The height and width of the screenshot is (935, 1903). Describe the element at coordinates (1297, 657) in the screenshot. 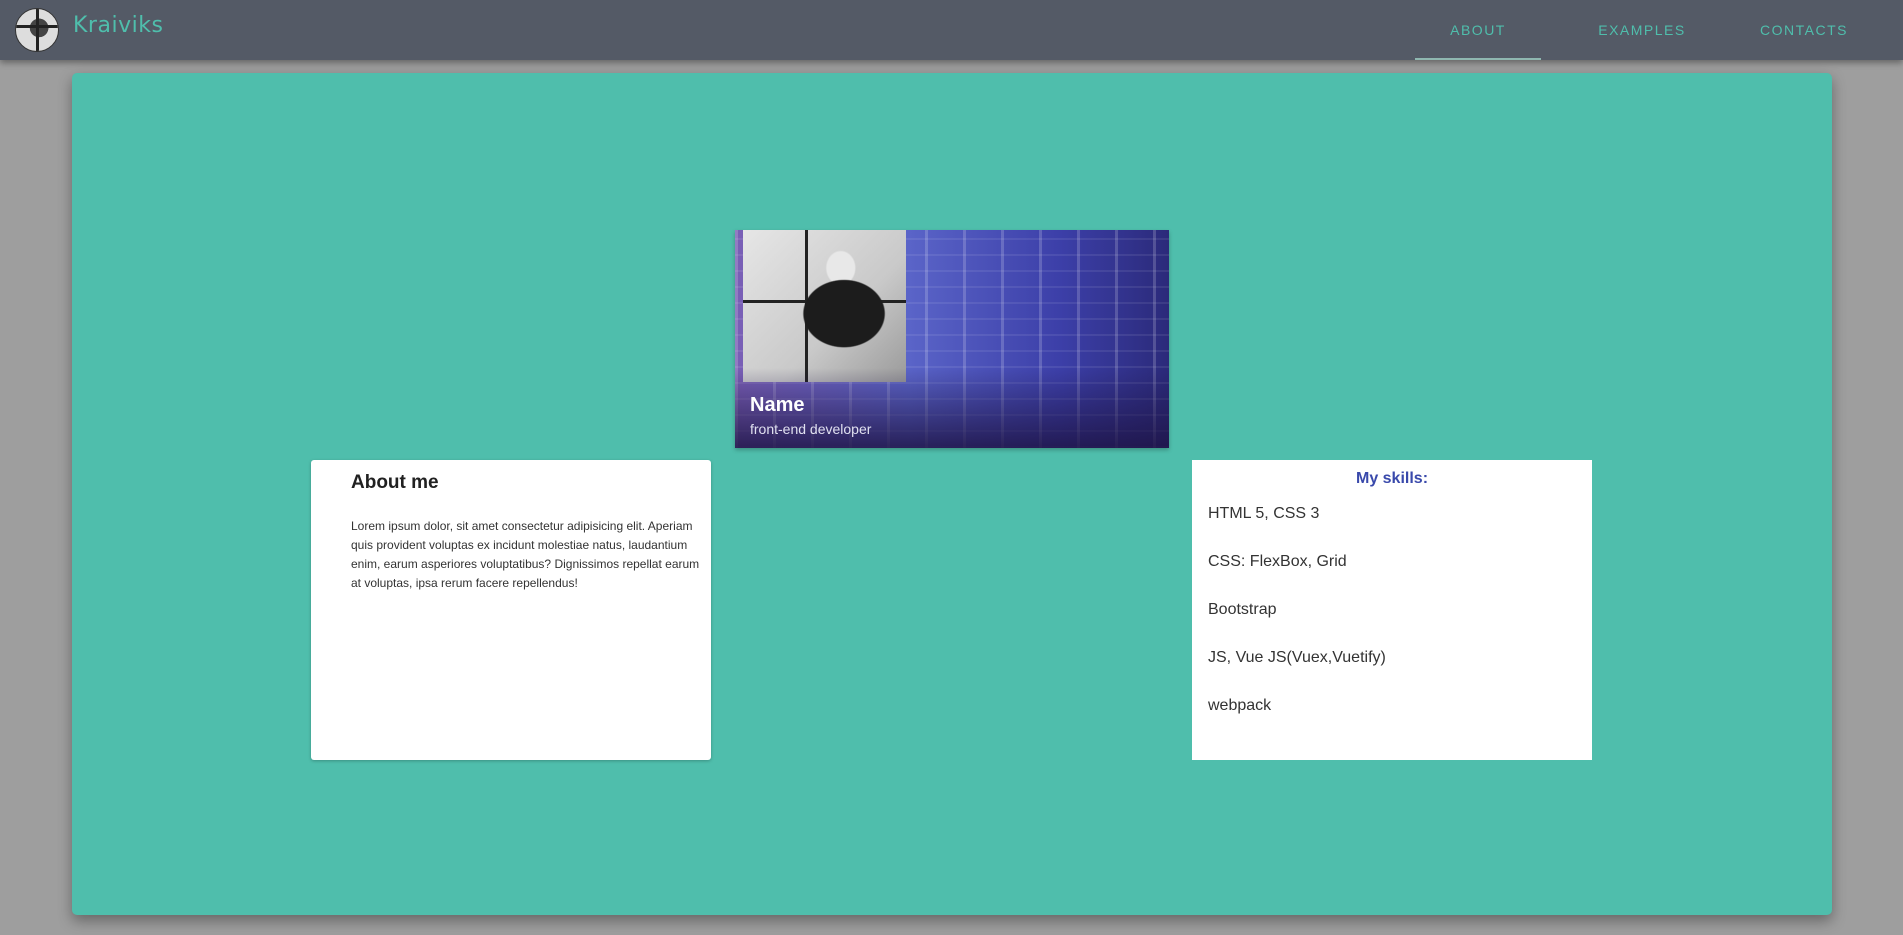

I see `skill-item: JS, Vue JS(Vuex,Vuetify)` at that location.